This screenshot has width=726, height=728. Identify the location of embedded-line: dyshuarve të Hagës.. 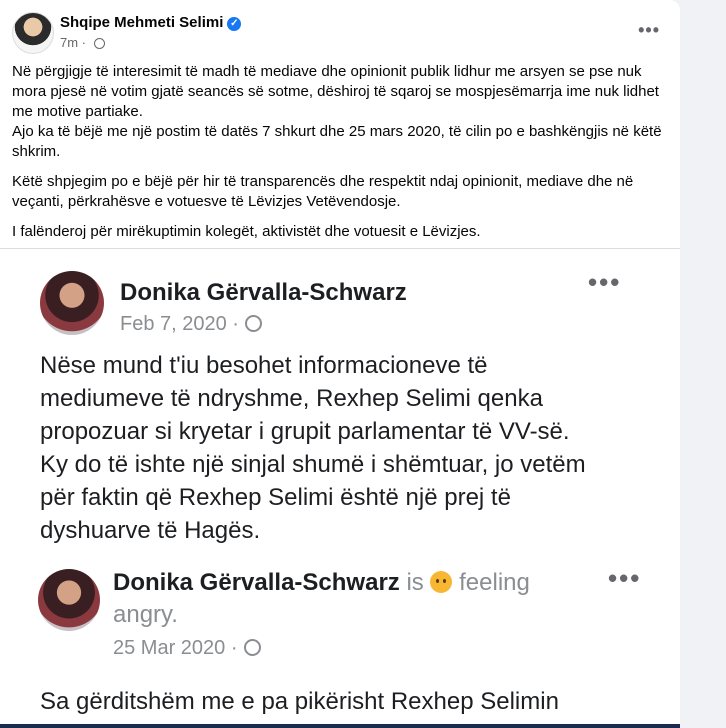
(150, 530).